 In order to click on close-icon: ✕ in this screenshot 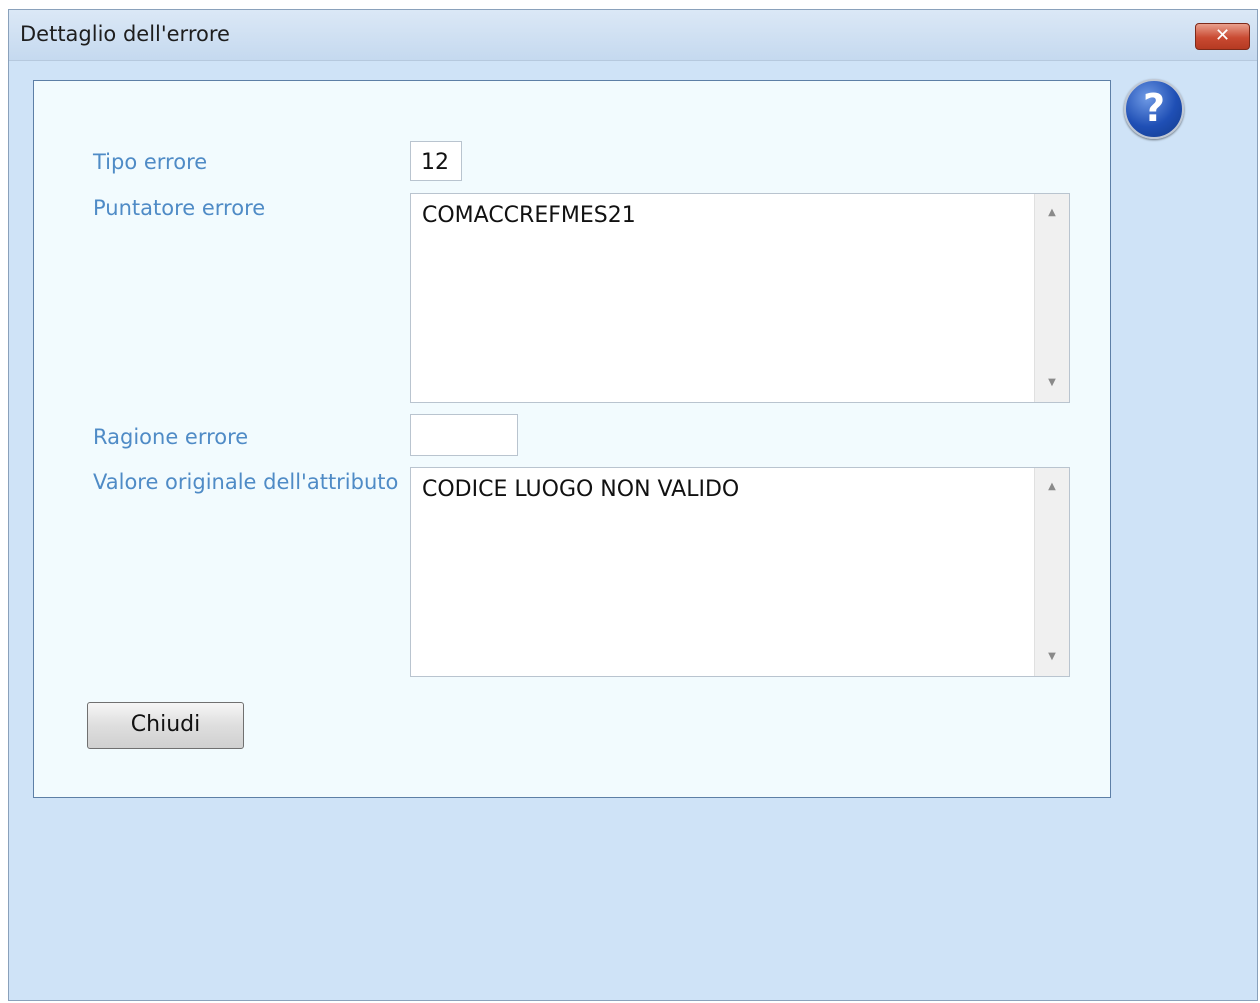, I will do `click(1222, 35)`.